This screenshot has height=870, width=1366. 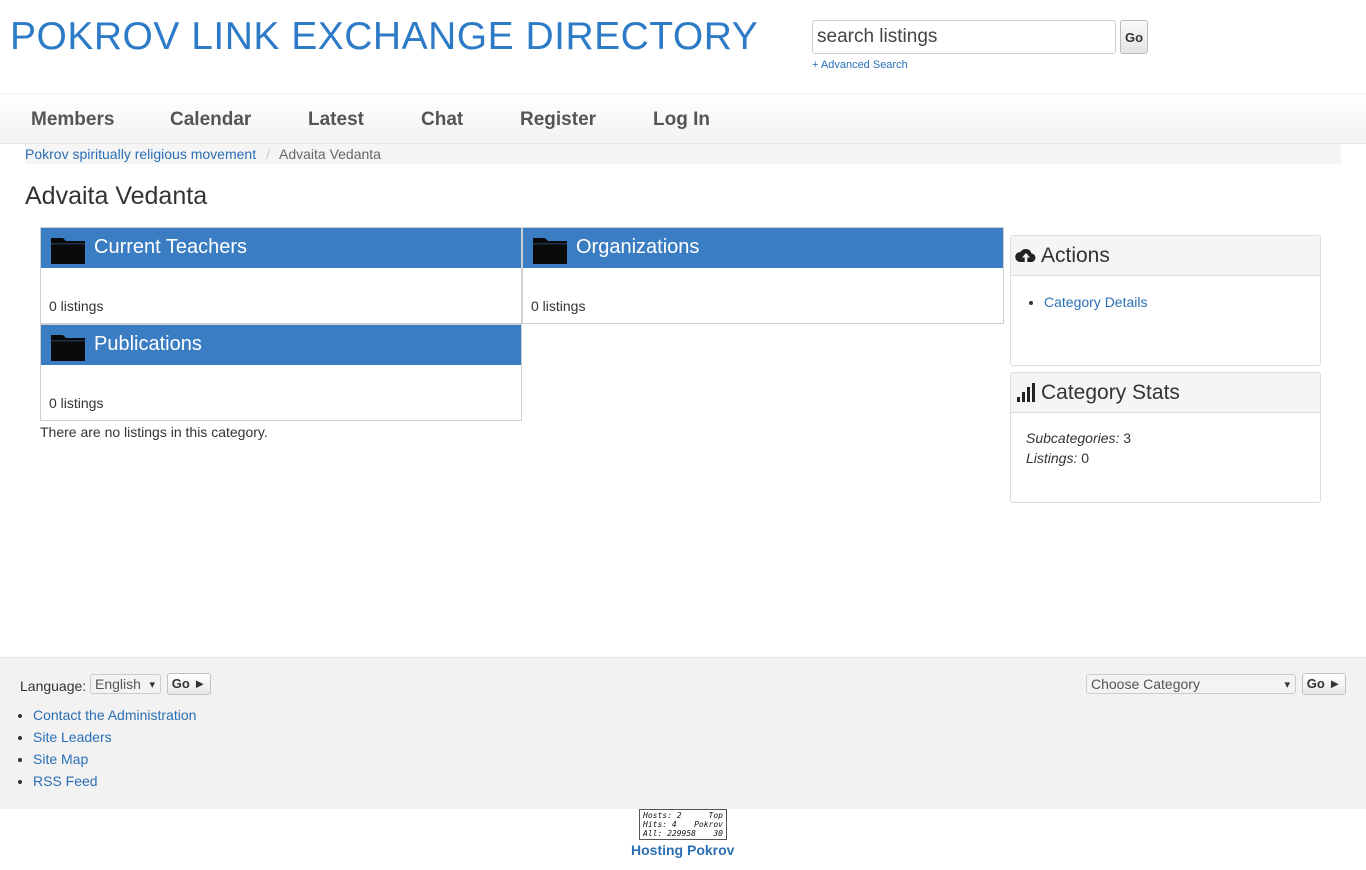 I want to click on stat-listings: Listings: 0, so click(x=1057, y=458).